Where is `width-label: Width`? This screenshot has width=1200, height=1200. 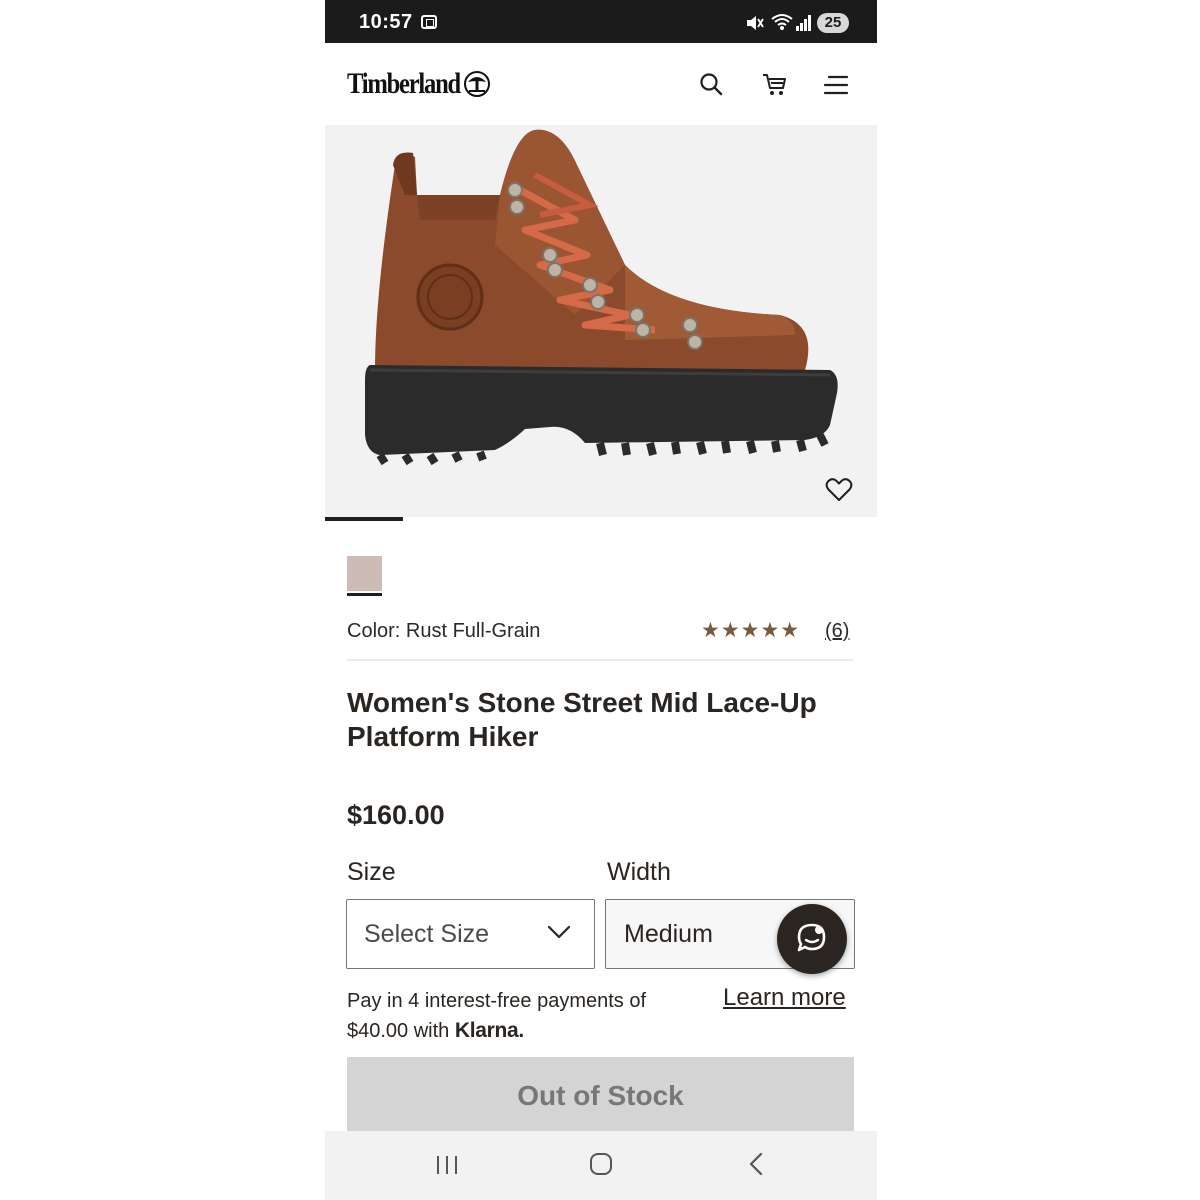
width-label: Width is located at coordinates (639, 872).